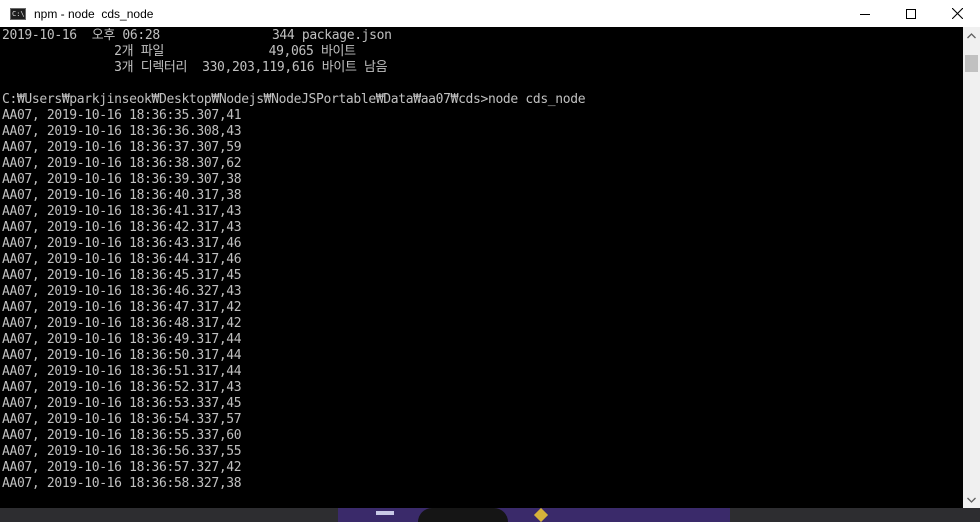  What do you see at coordinates (122, 467) in the screenshot?
I see `console-line: AA07, 2019-10-16 18:36:57.327,42` at bounding box center [122, 467].